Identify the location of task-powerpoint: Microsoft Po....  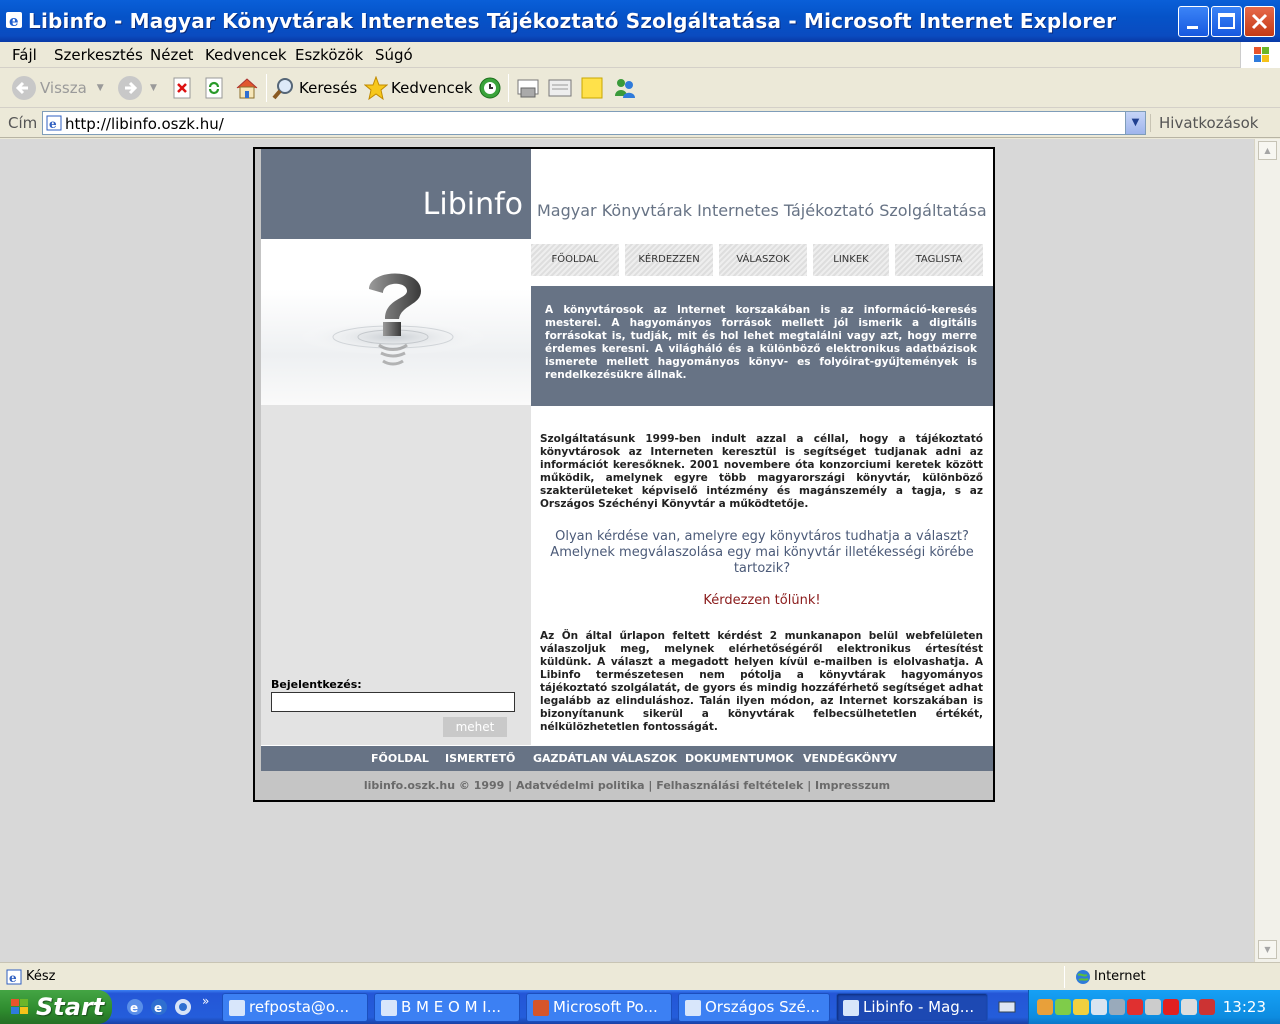
(599, 1007).